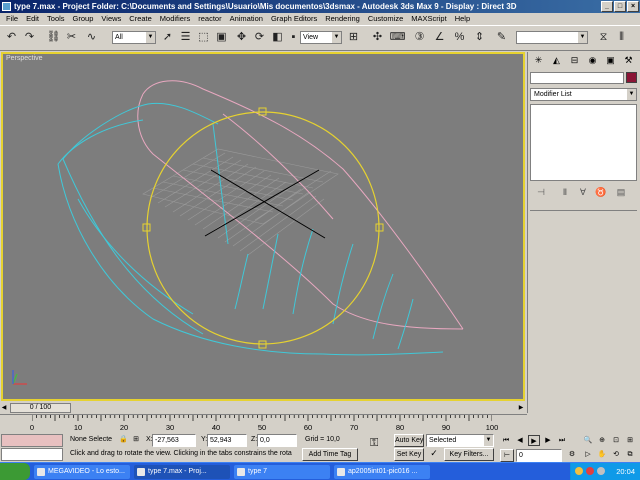 This screenshot has height=480, width=640. What do you see at coordinates (140, 19) in the screenshot?
I see `menu-create: Create` at bounding box center [140, 19].